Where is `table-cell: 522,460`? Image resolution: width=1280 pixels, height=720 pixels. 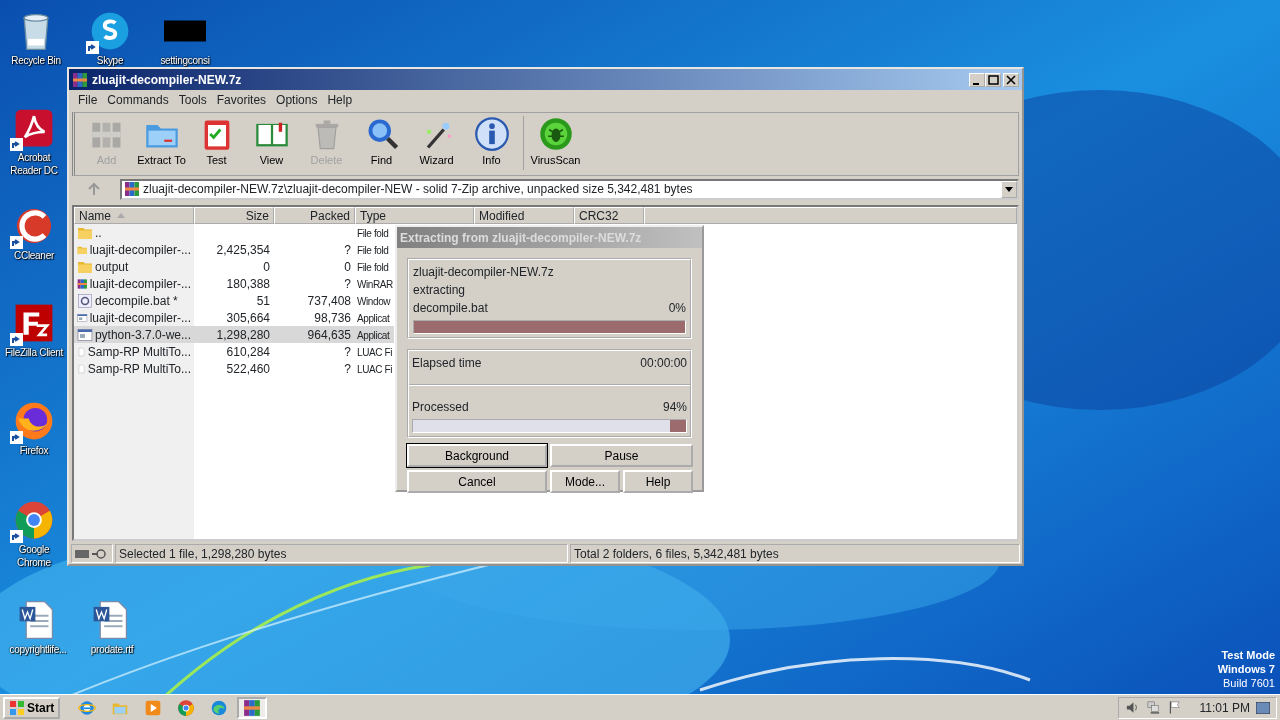
table-cell: 522,460 is located at coordinates (248, 369).